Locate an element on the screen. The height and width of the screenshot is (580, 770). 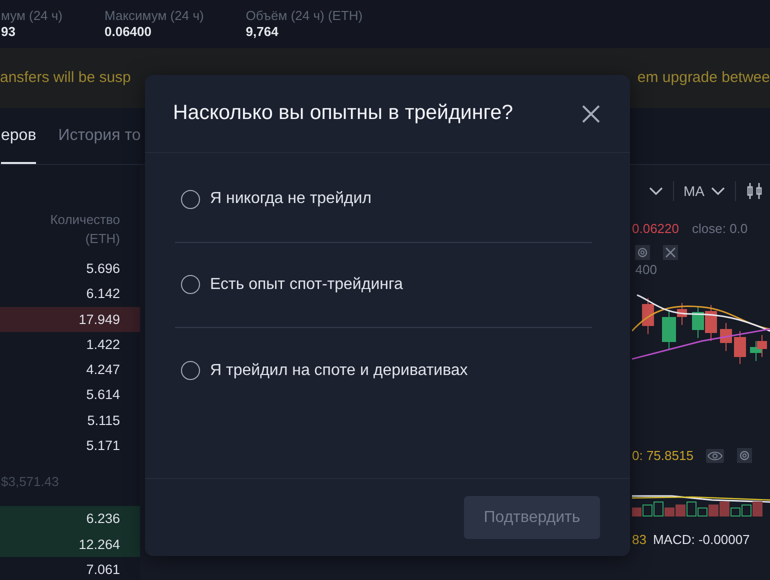
modal-title: Насколько вы опытны в трейдинге? is located at coordinates (343, 113).